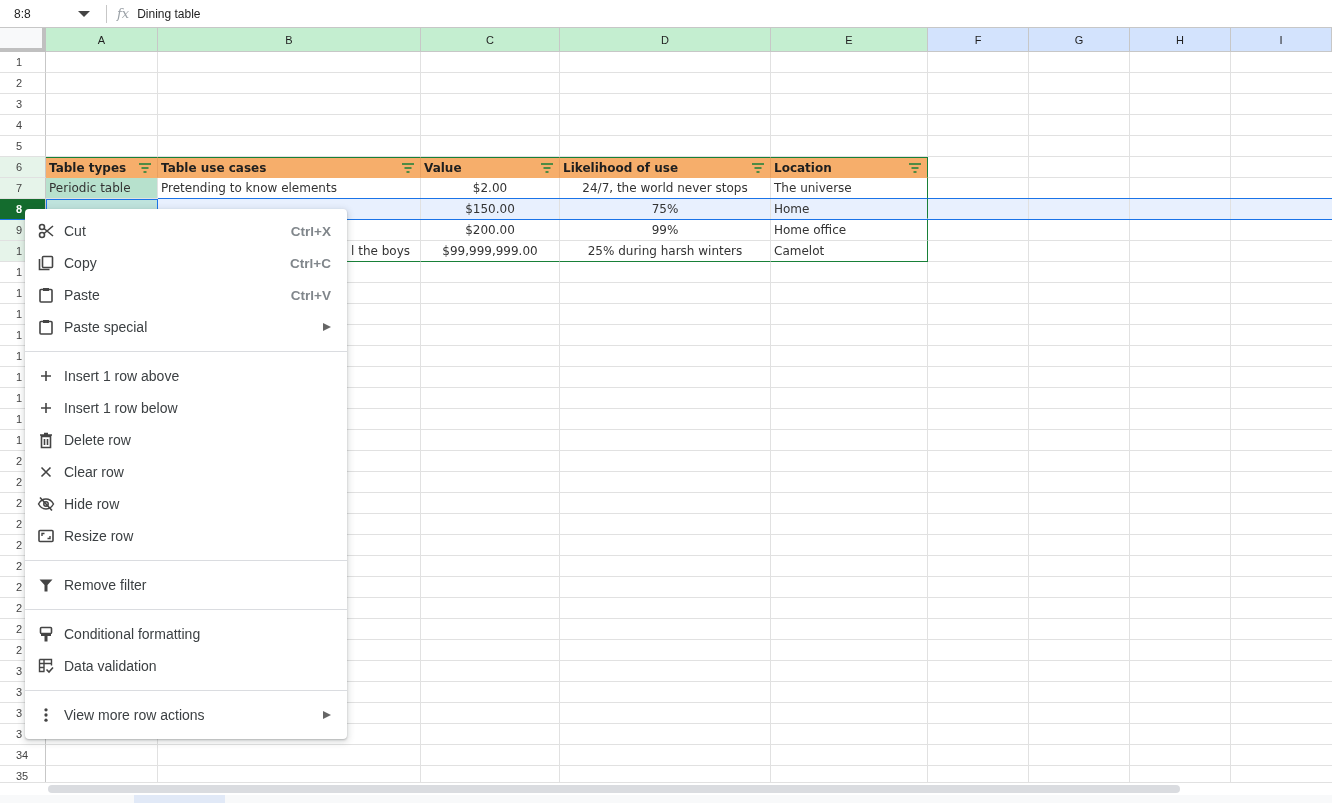  I want to click on header-text: Likelihood of use, so click(621, 167).